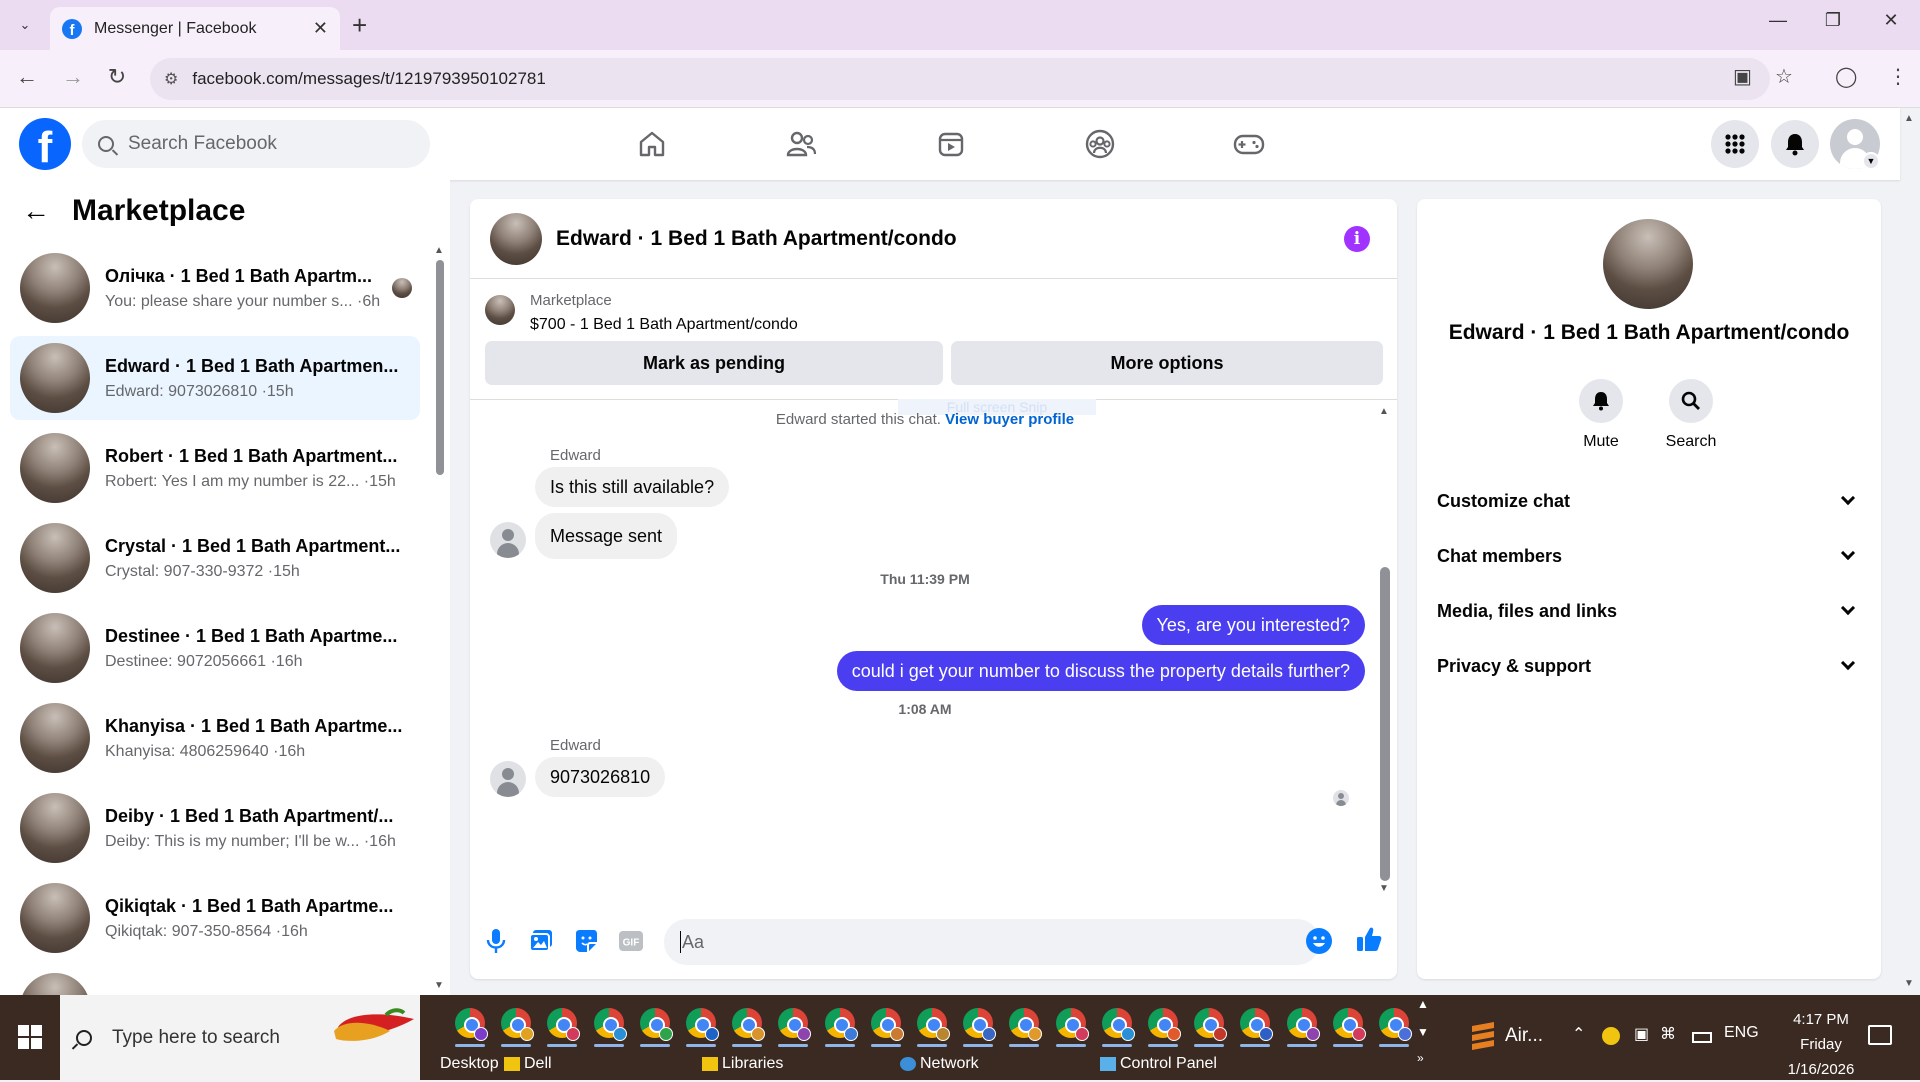 The image size is (1920, 1082). I want to click on account-chevron-icon: ▼, so click(1871, 161).